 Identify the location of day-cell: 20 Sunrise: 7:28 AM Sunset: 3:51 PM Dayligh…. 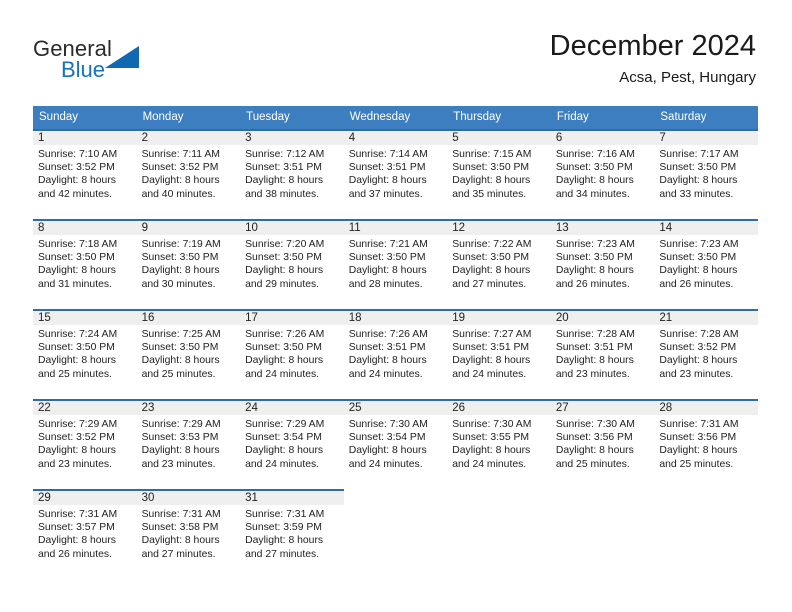
(602, 354).